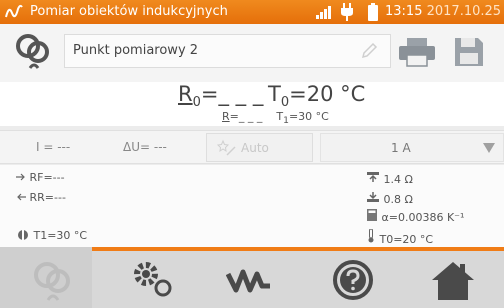 This screenshot has width=504, height=308. Describe the element at coordinates (406, 239) in the screenshot. I see `t0-info-value: T0=20 °C` at that location.